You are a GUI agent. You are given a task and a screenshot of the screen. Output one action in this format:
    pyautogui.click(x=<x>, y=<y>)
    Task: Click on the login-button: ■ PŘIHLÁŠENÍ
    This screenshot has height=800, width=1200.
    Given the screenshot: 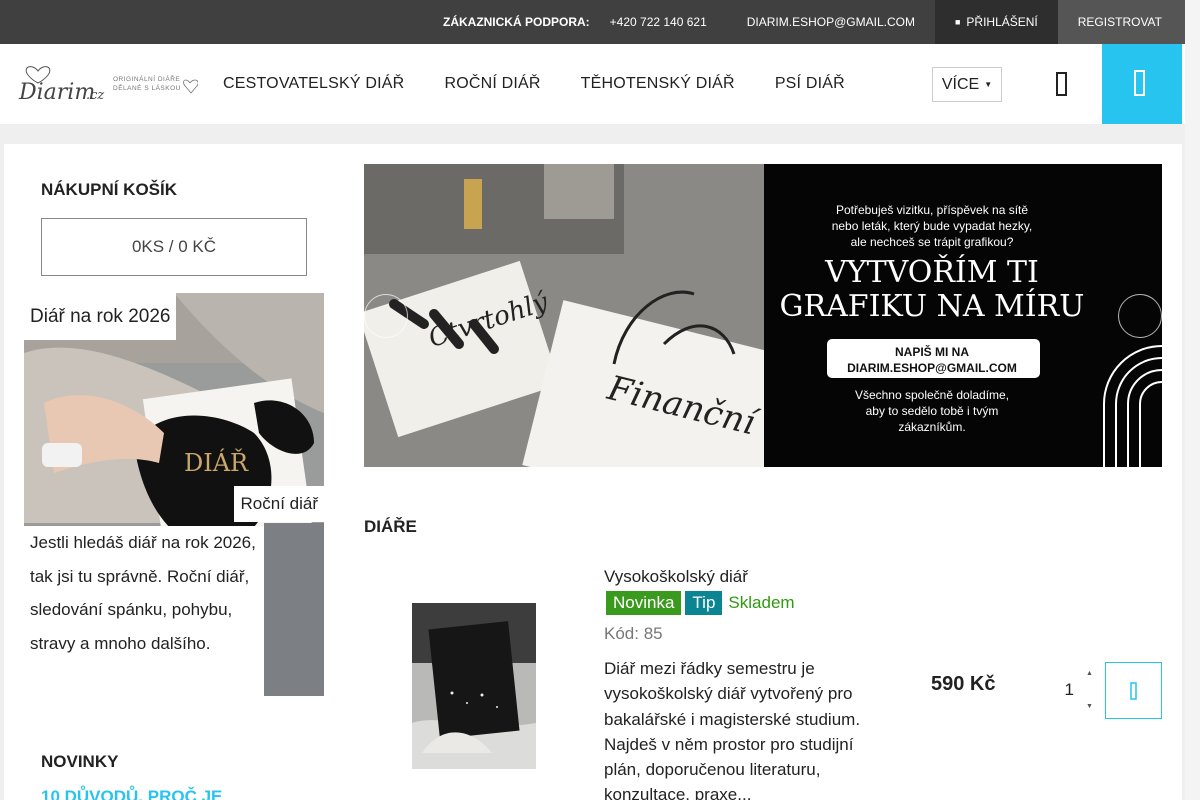 What is the action you would take?
    pyautogui.click(x=996, y=22)
    